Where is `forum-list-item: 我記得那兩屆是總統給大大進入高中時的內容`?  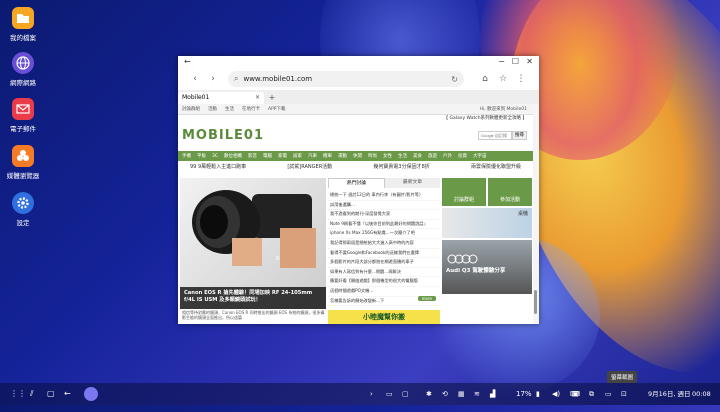 forum-list-item: 我記得那兩屆是總統給大大進入高中時的內容 is located at coordinates (384, 244).